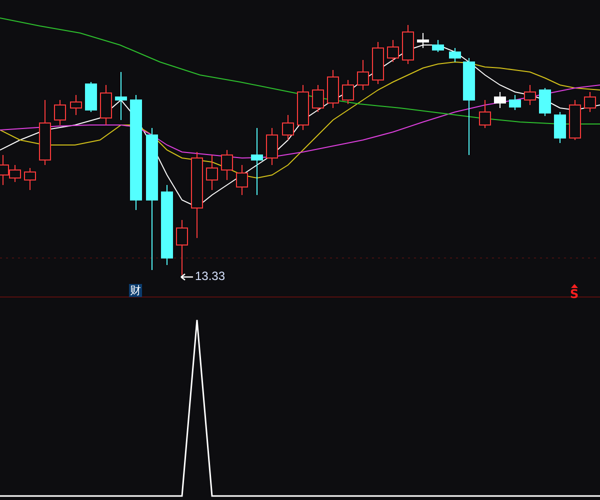 The width and height of the screenshot is (600, 500). Describe the element at coordinates (574, 286) in the screenshot. I see `up-triangle-icon` at that location.